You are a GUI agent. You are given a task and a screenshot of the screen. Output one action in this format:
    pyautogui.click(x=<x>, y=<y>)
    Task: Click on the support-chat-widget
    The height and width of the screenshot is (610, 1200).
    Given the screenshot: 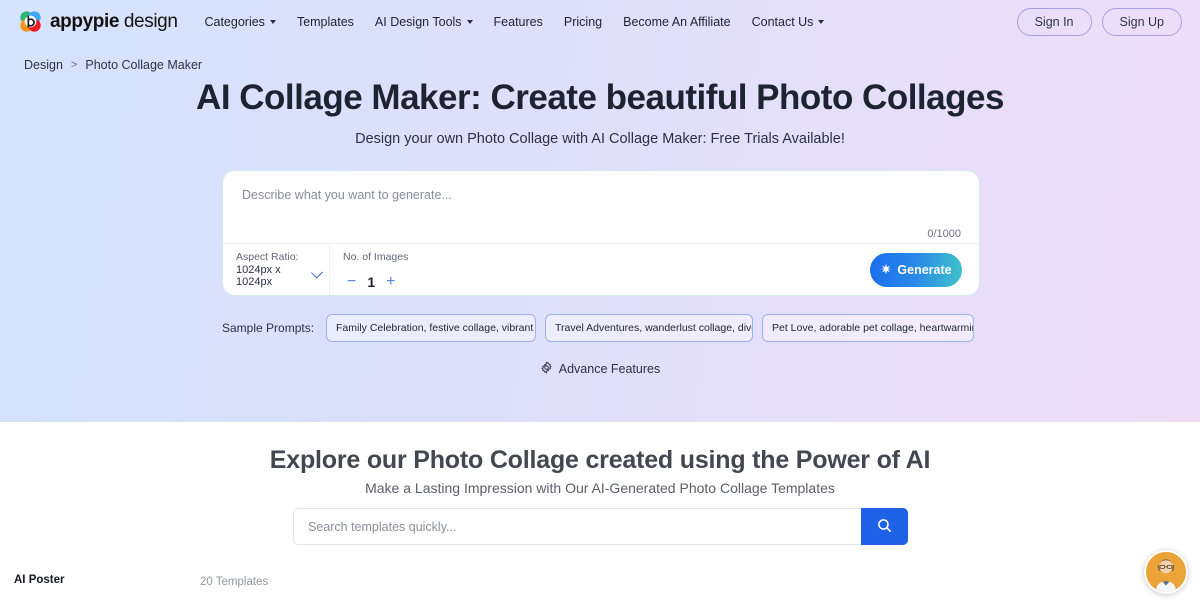 What is the action you would take?
    pyautogui.click(x=1166, y=572)
    